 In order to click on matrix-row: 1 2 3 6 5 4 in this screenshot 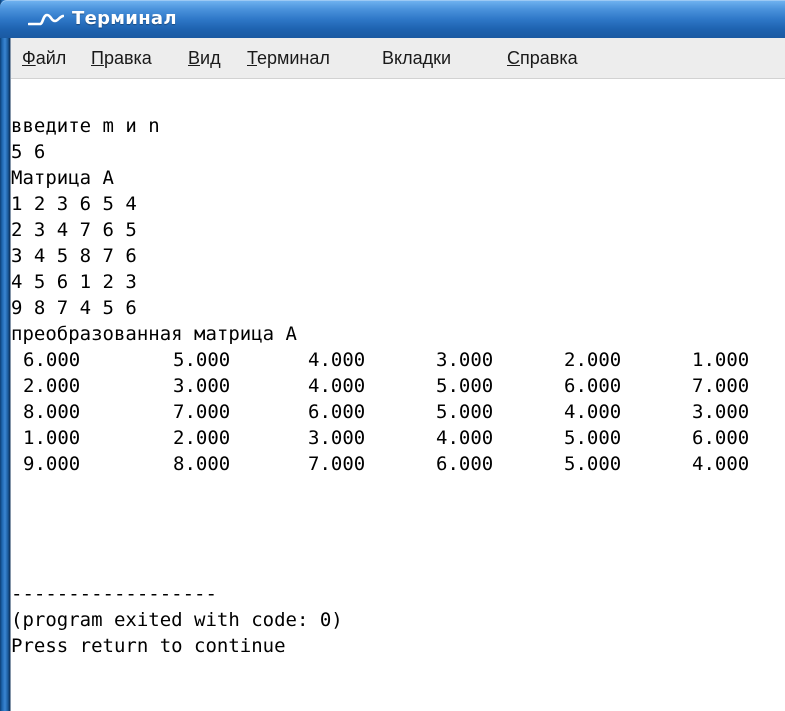, I will do `click(74, 204)`.